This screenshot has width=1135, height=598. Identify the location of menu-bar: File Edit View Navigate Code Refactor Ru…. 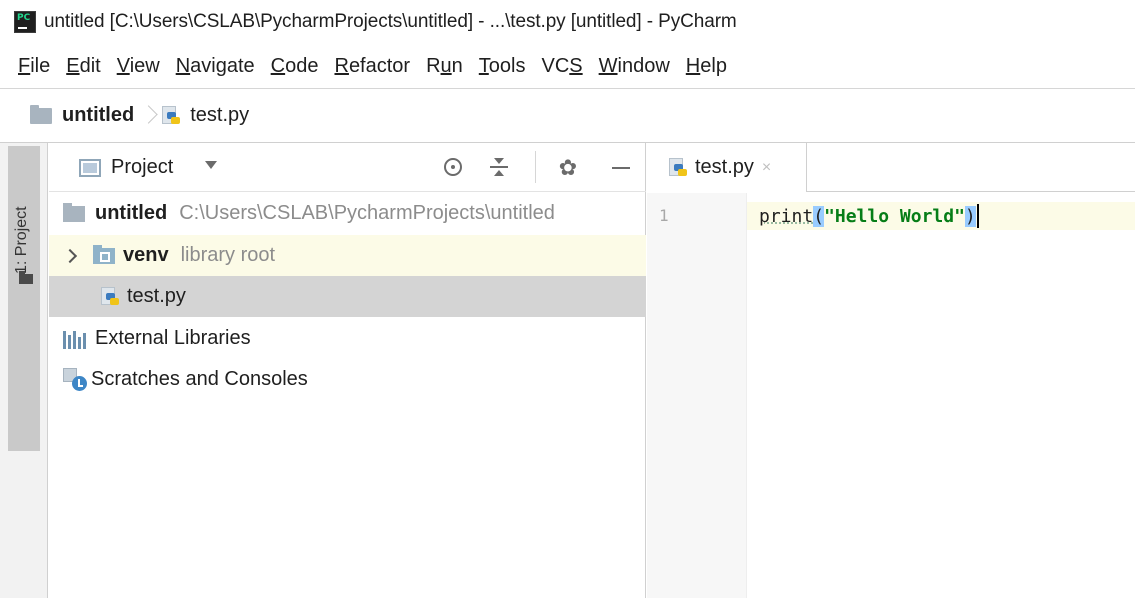
(567, 66).